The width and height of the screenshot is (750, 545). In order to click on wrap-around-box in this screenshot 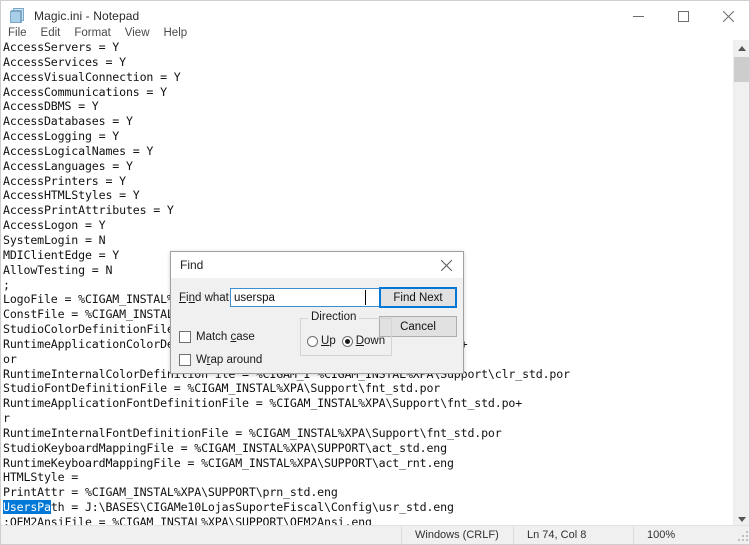, I will do `click(185, 360)`.